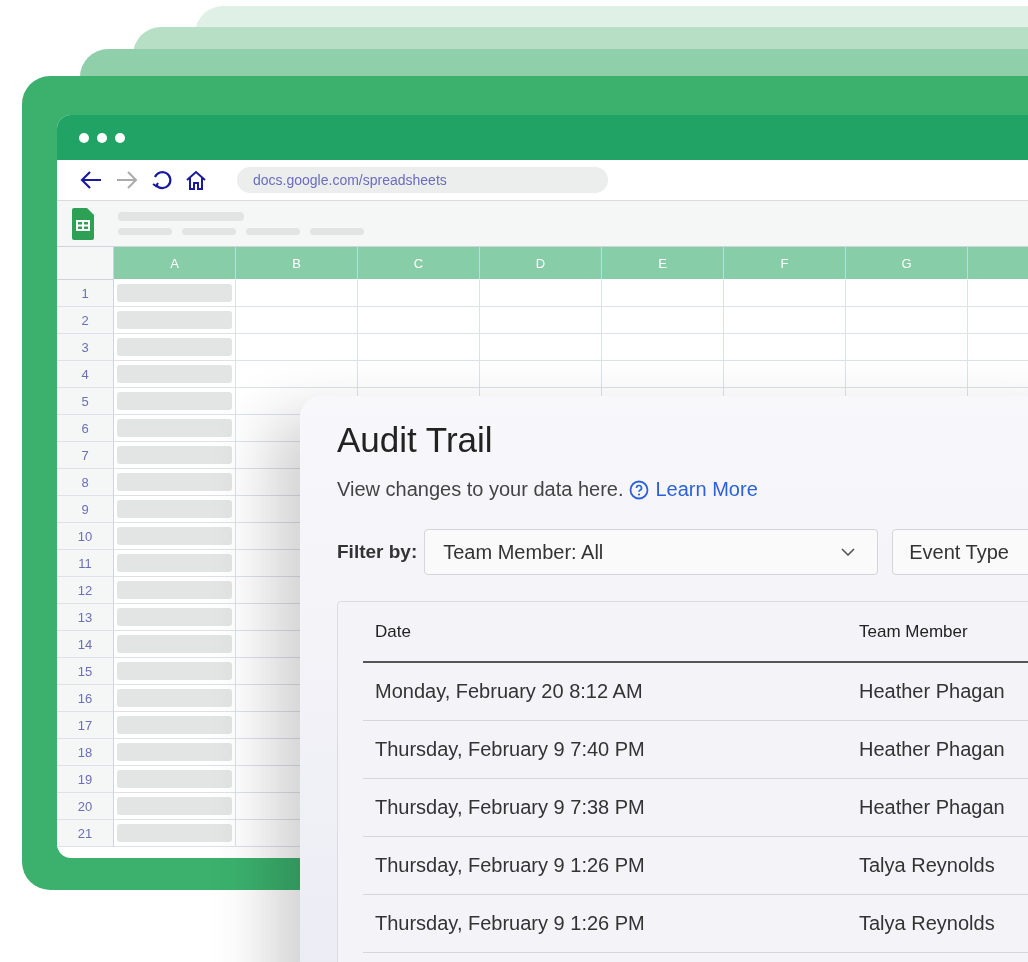 The width and height of the screenshot is (1028, 962). Describe the element at coordinates (509, 691) in the screenshot. I see `table-cell-text: Monday, February 20 8:12 AM` at that location.